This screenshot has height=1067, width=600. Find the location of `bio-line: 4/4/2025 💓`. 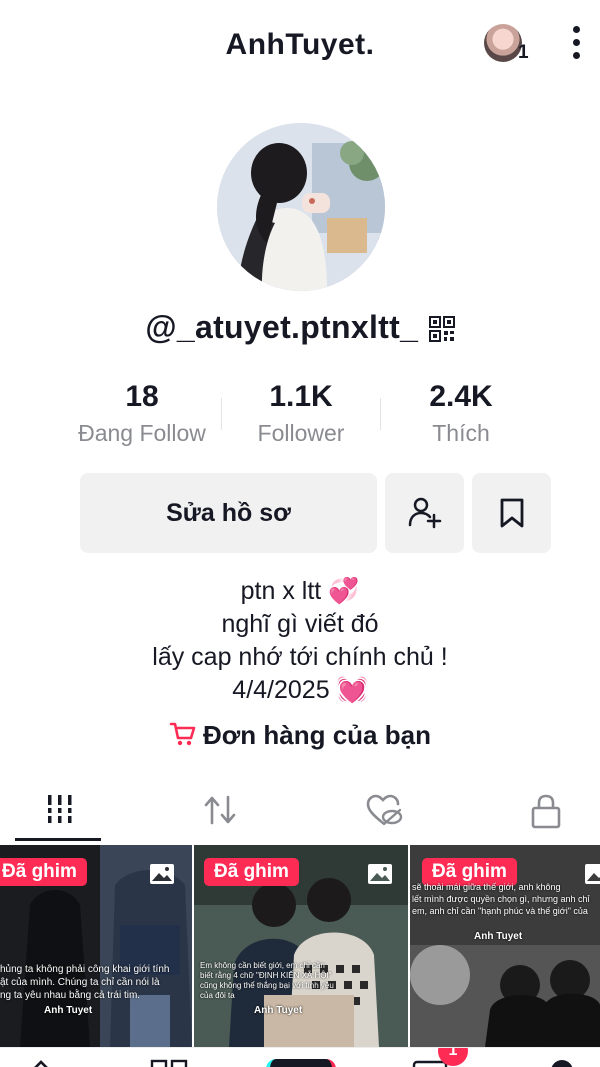

bio-line: 4/4/2025 💓 is located at coordinates (300, 690).